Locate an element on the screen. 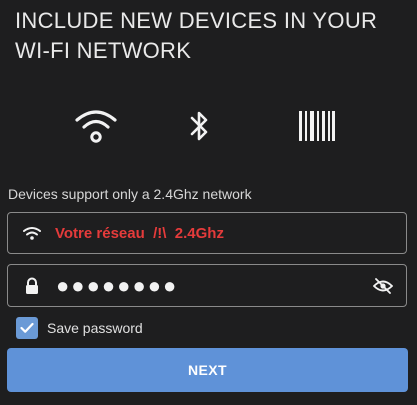 The image size is (417, 405). connection-methods is located at coordinates (208, 126).